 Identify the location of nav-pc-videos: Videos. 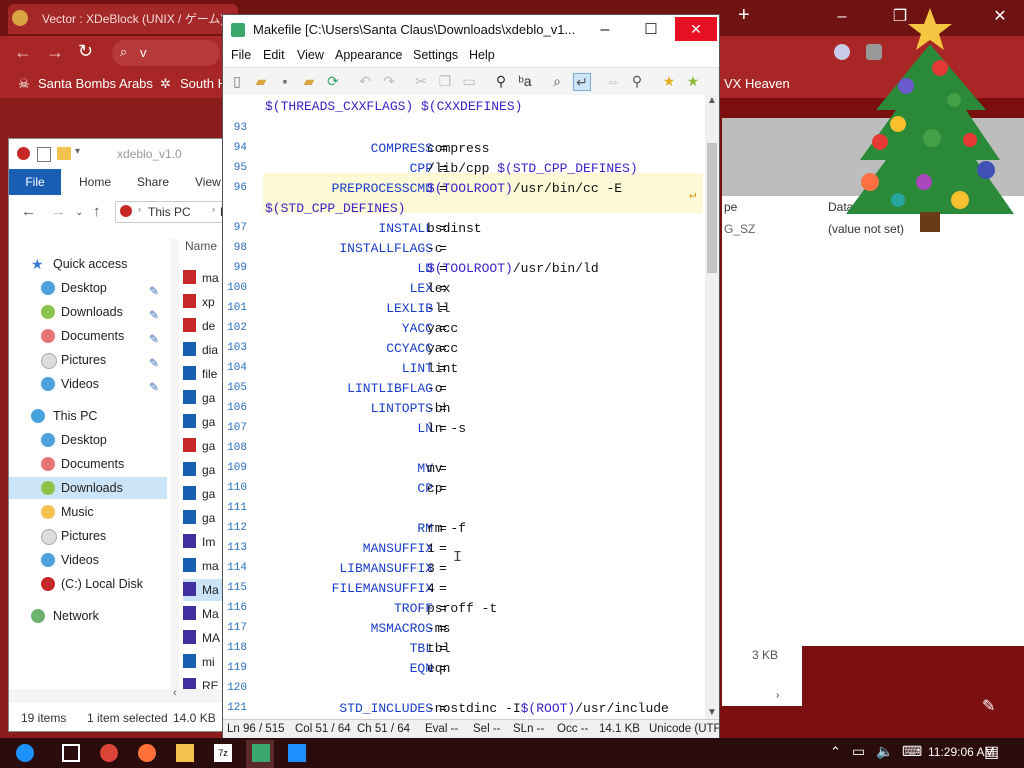
(88, 560).